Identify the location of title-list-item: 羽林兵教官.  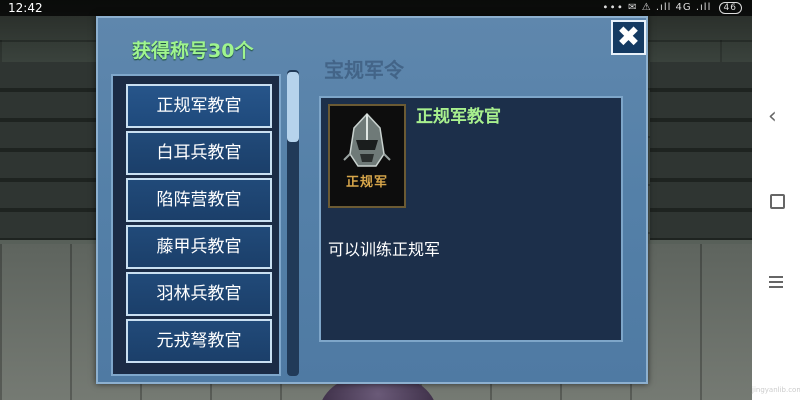
(199, 294).